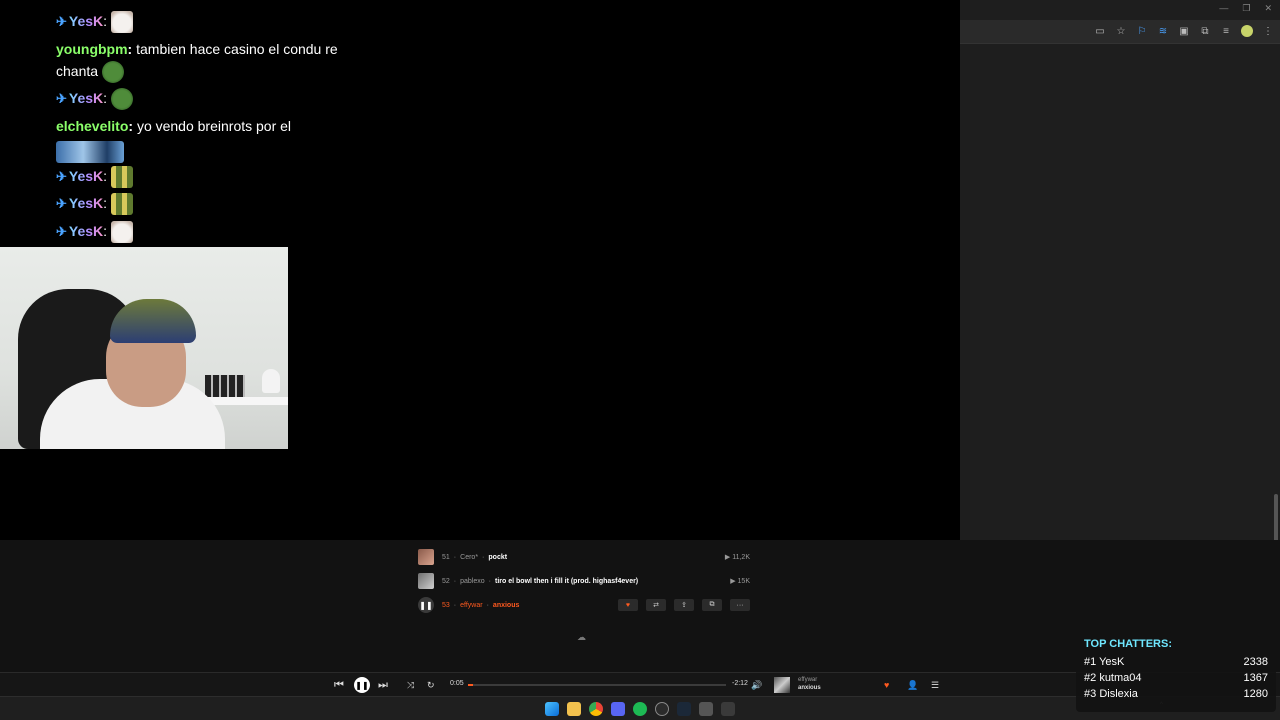  I want to click on cast-icon: ▭, so click(1100, 31).